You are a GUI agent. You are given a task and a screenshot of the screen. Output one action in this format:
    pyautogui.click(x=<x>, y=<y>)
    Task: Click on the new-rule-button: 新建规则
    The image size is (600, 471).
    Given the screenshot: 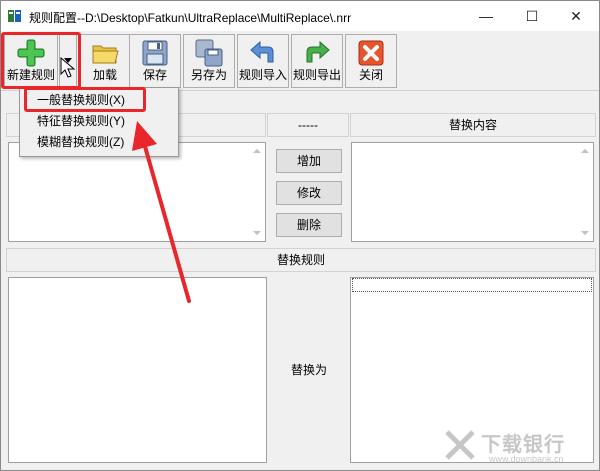 What is the action you would take?
    pyautogui.click(x=31, y=61)
    